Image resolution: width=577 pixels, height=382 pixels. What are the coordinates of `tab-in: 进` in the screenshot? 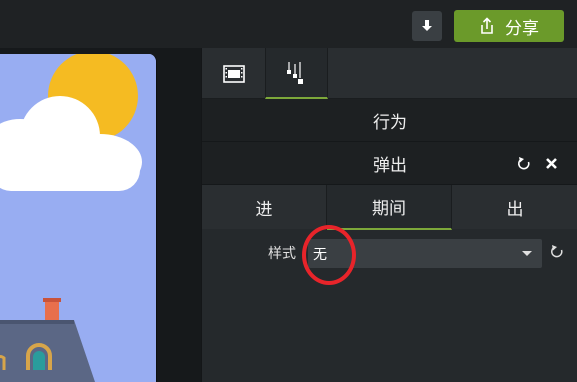 It's located at (264, 207).